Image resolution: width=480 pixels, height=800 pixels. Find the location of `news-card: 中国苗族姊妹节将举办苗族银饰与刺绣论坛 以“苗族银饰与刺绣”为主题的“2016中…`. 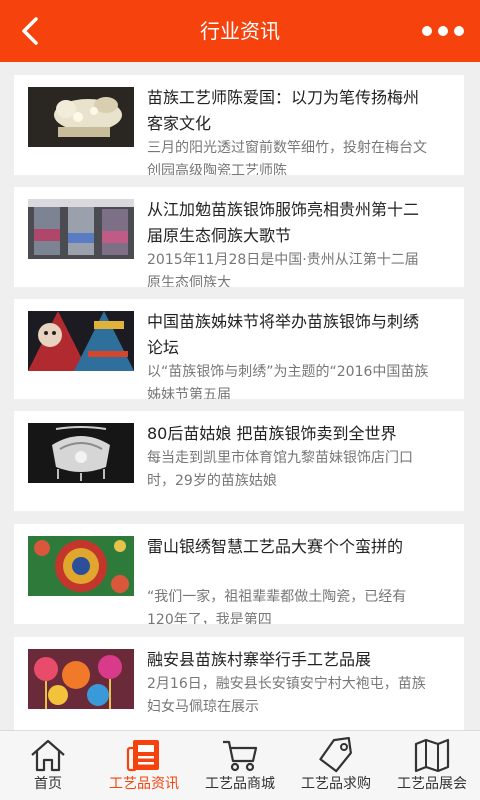

news-card: 中国苗族姊妹节将举办苗族银饰与刺绣论坛 以“苗族银饰与刺绣”为主题的“2016中… is located at coordinates (239, 349).